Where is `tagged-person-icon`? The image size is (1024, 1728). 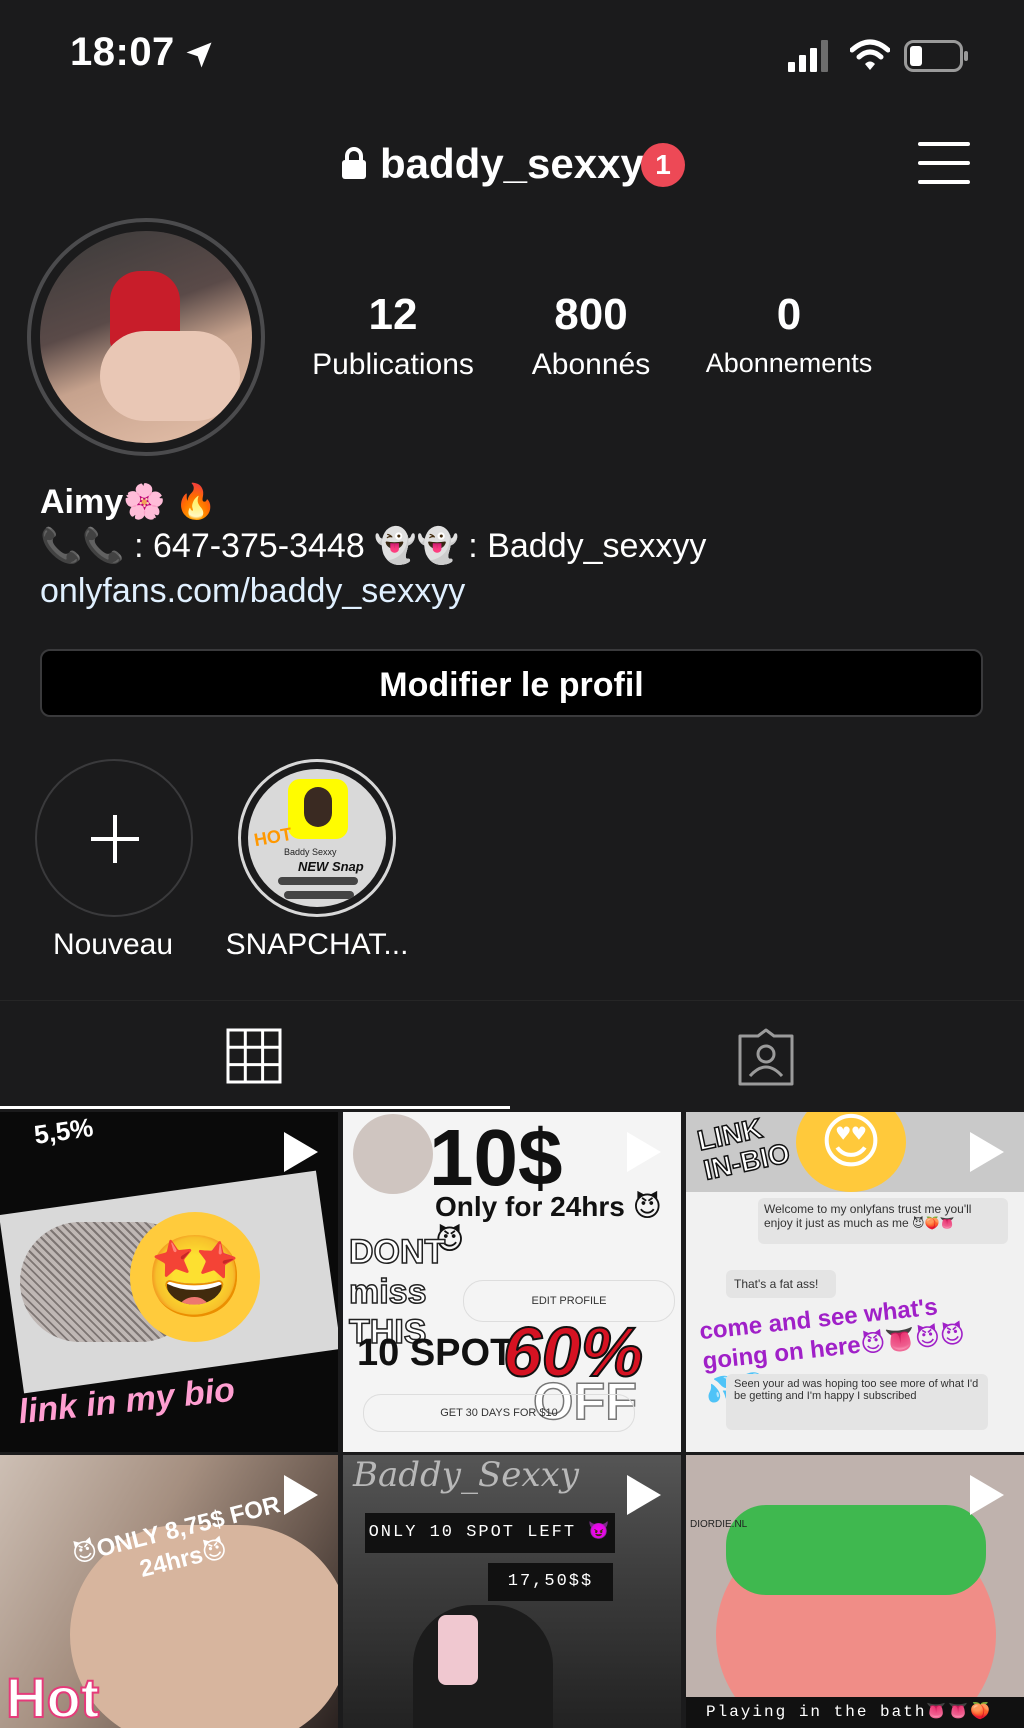
tagged-person-icon is located at coordinates (766, 1058).